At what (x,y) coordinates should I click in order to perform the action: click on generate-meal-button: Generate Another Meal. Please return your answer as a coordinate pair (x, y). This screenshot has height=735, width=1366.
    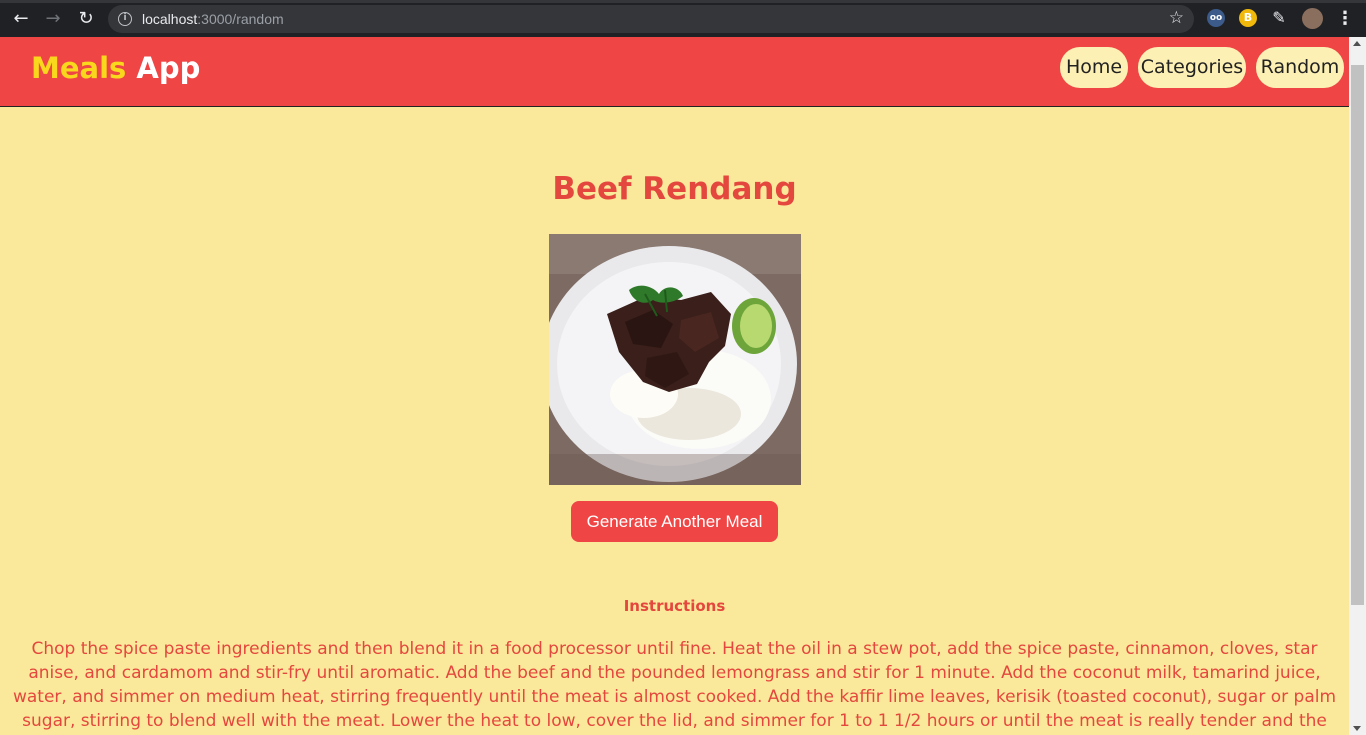
    Looking at the image, I should click on (674, 521).